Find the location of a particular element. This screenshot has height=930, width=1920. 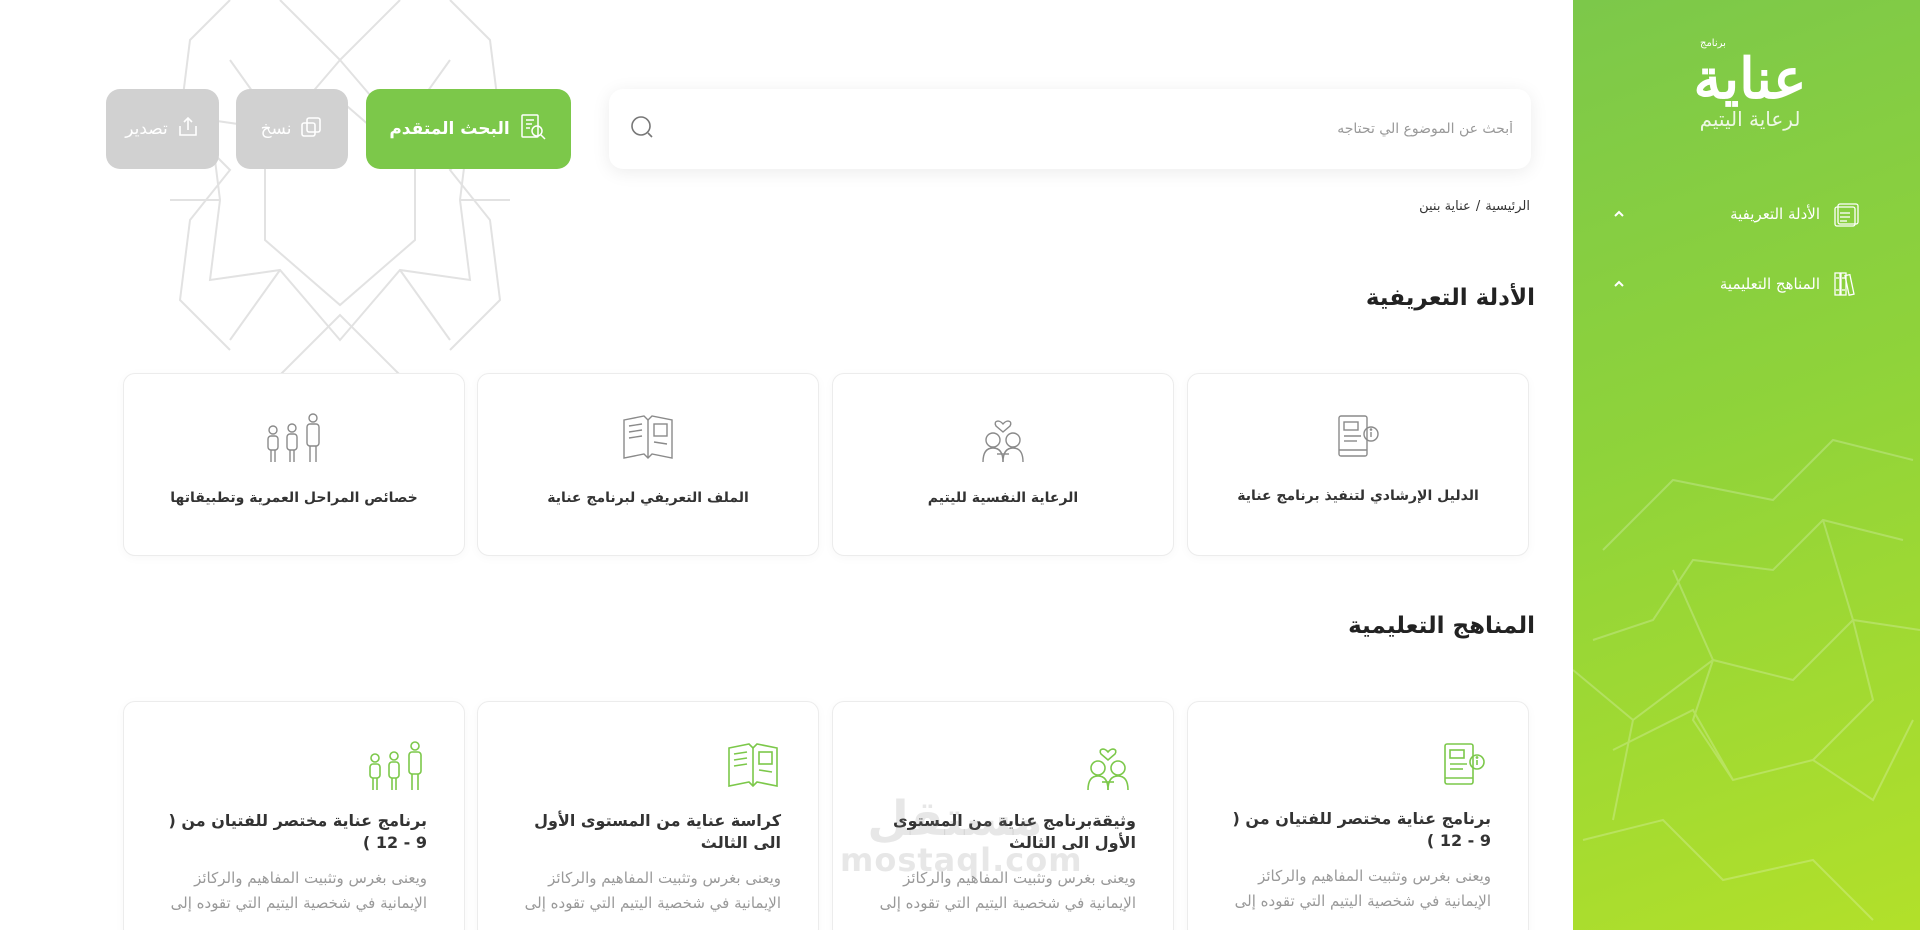

advanced-search-icon is located at coordinates (533, 129).